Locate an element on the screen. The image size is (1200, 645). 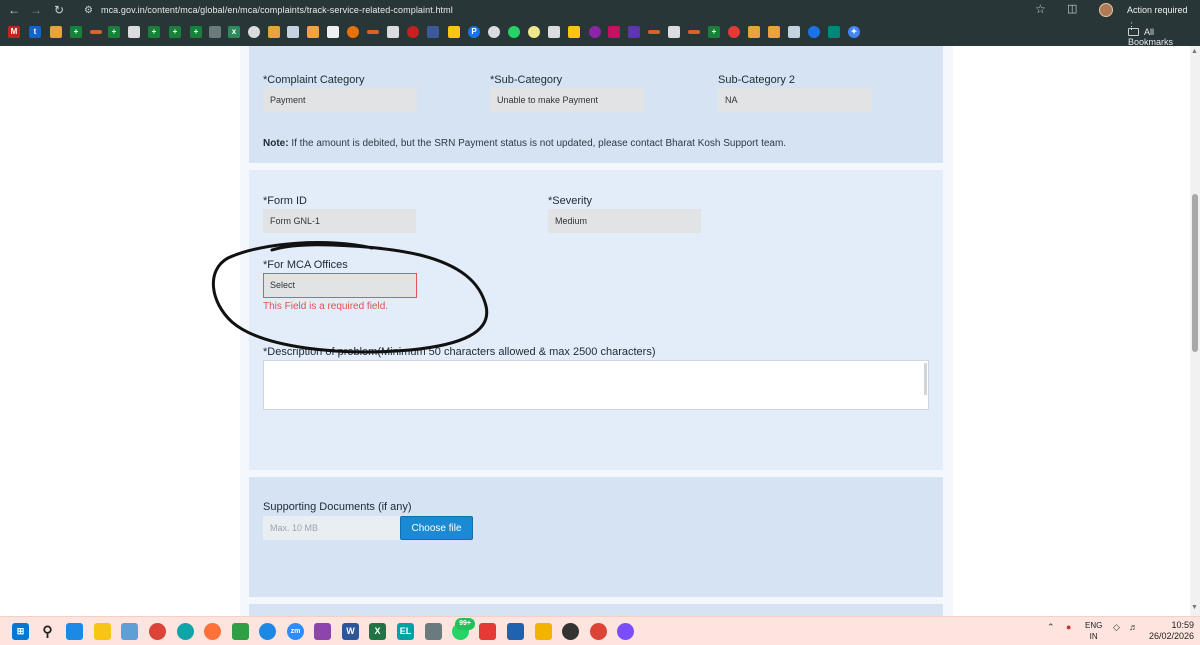
gmail-bookmark-icon: M is located at coordinates (14, 32).